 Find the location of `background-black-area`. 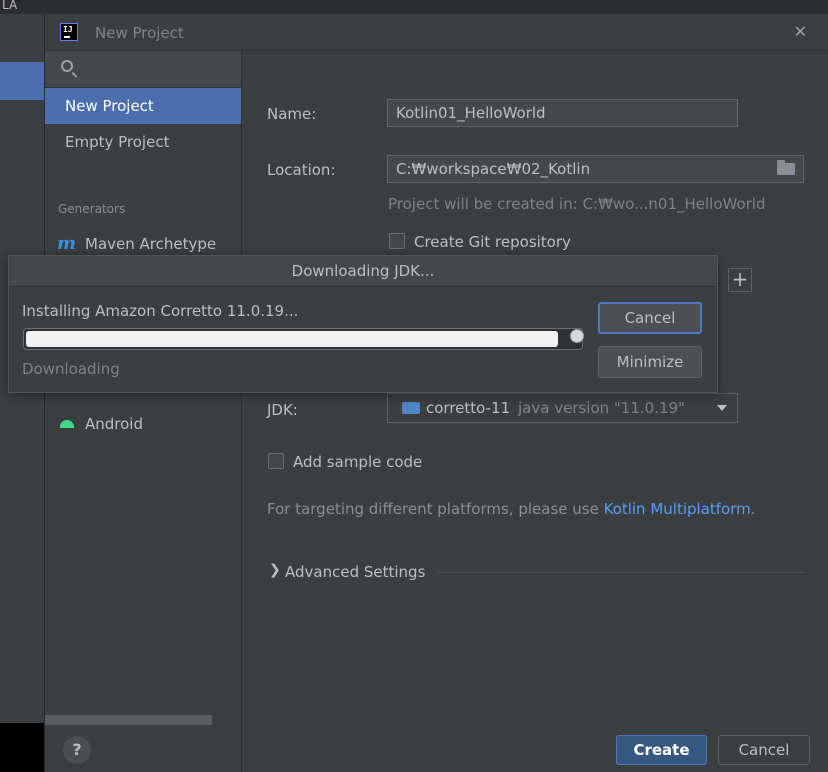

background-black-area is located at coordinates (22, 747).